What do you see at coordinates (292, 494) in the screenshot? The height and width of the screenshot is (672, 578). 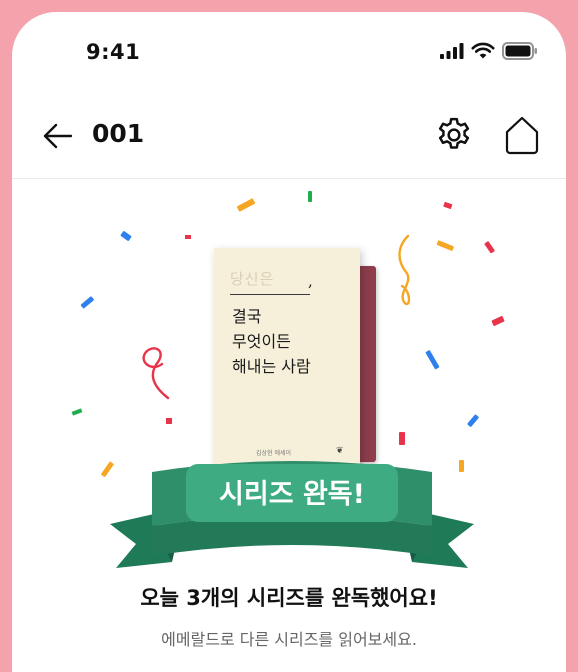 I see `ribbon-label: 시리즈 완독!` at bounding box center [292, 494].